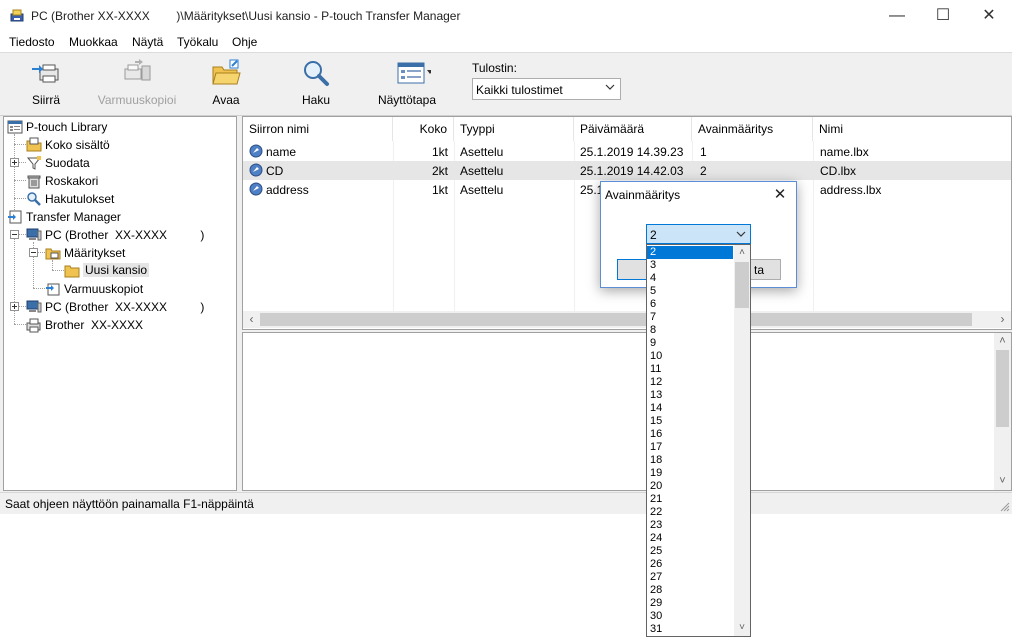  Describe the element at coordinates (84, 325) in the screenshot. I see `tree-item-brother: Brother XX-XXXX` at that location.